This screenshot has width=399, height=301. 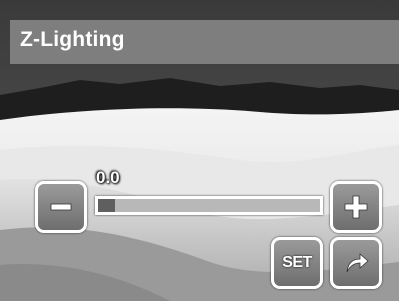 I want to click on set-button-label: SET, so click(x=297, y=262).